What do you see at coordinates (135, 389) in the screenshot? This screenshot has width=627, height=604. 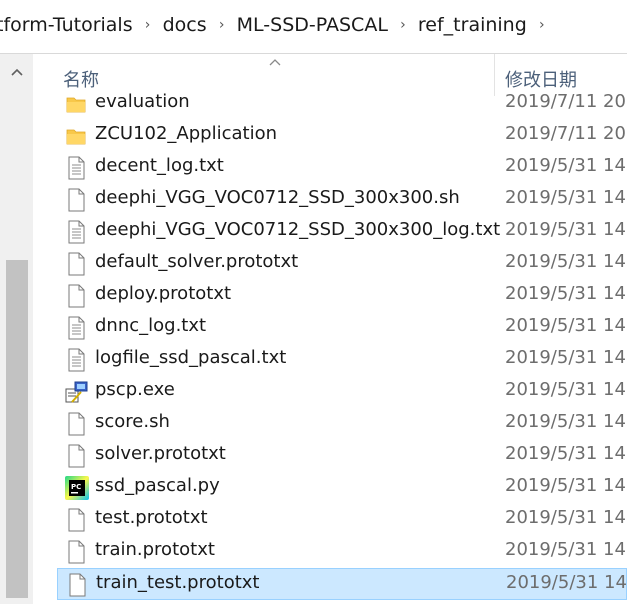 I see `file-name: pscp.exe` at bounding box center [135, 389].